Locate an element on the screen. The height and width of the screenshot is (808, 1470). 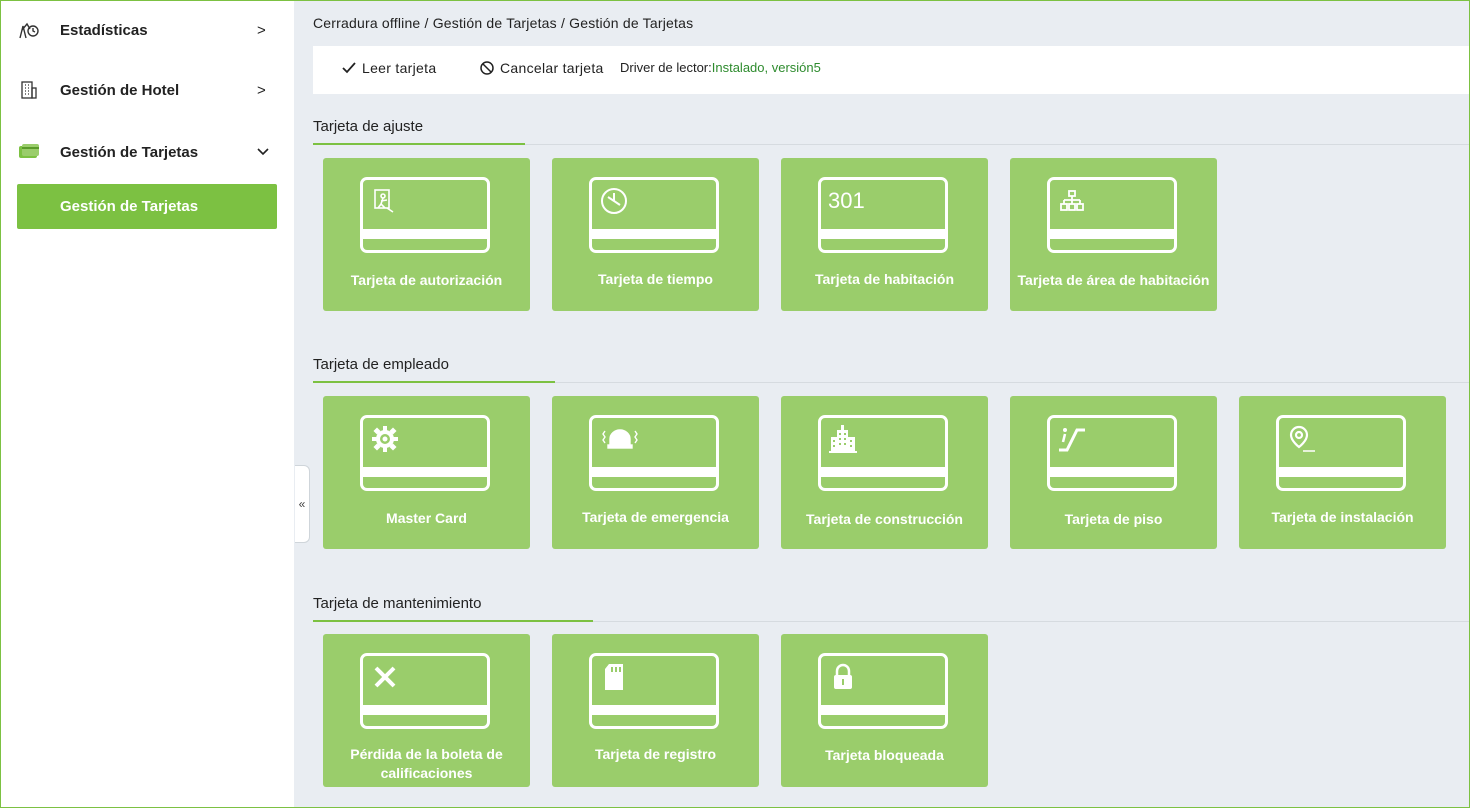
driver-status-value: Instalado, versión5 is located at coordinates (766, 67).